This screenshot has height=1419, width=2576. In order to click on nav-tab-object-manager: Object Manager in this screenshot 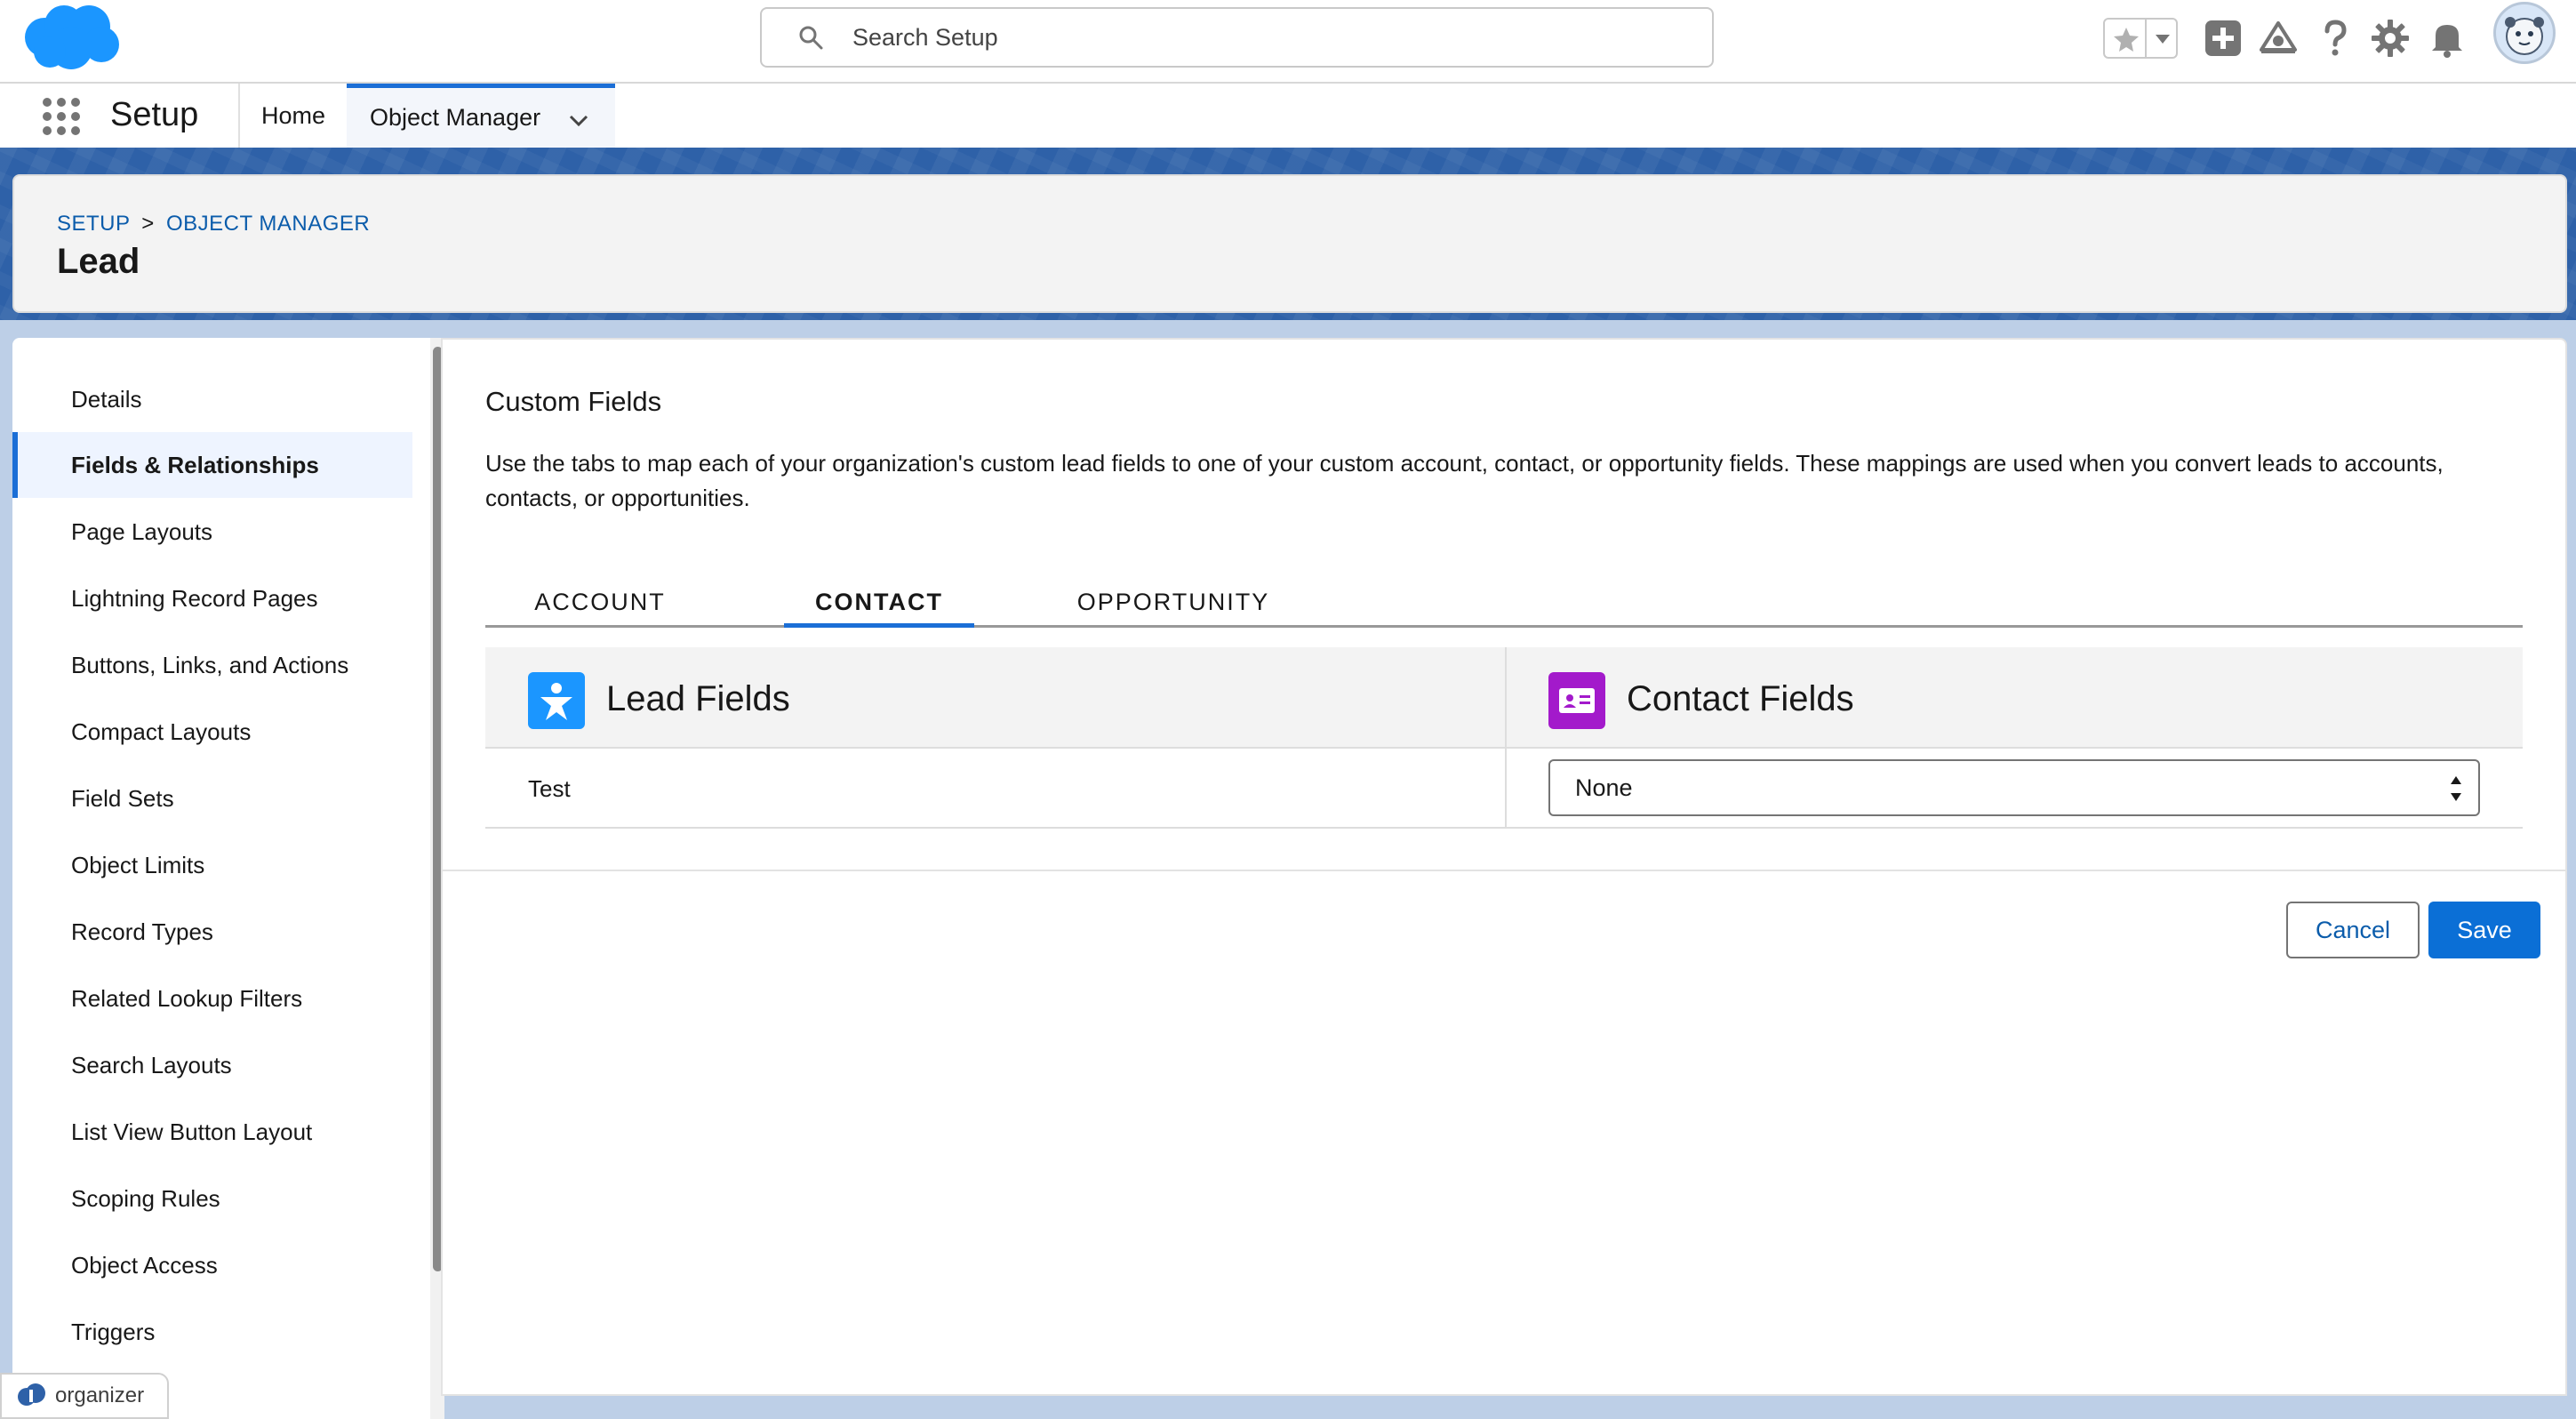, I will do `click(481, 116)`.